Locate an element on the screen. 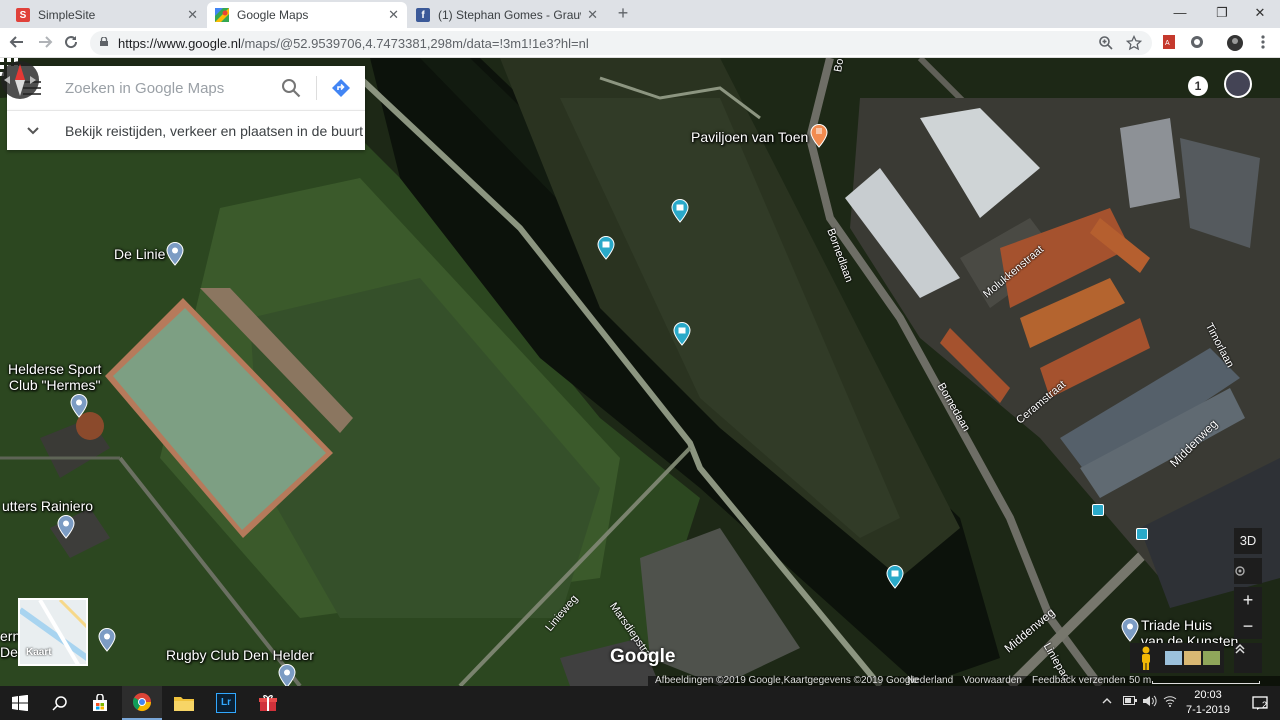  back-button is located at coordinates (17, 43).